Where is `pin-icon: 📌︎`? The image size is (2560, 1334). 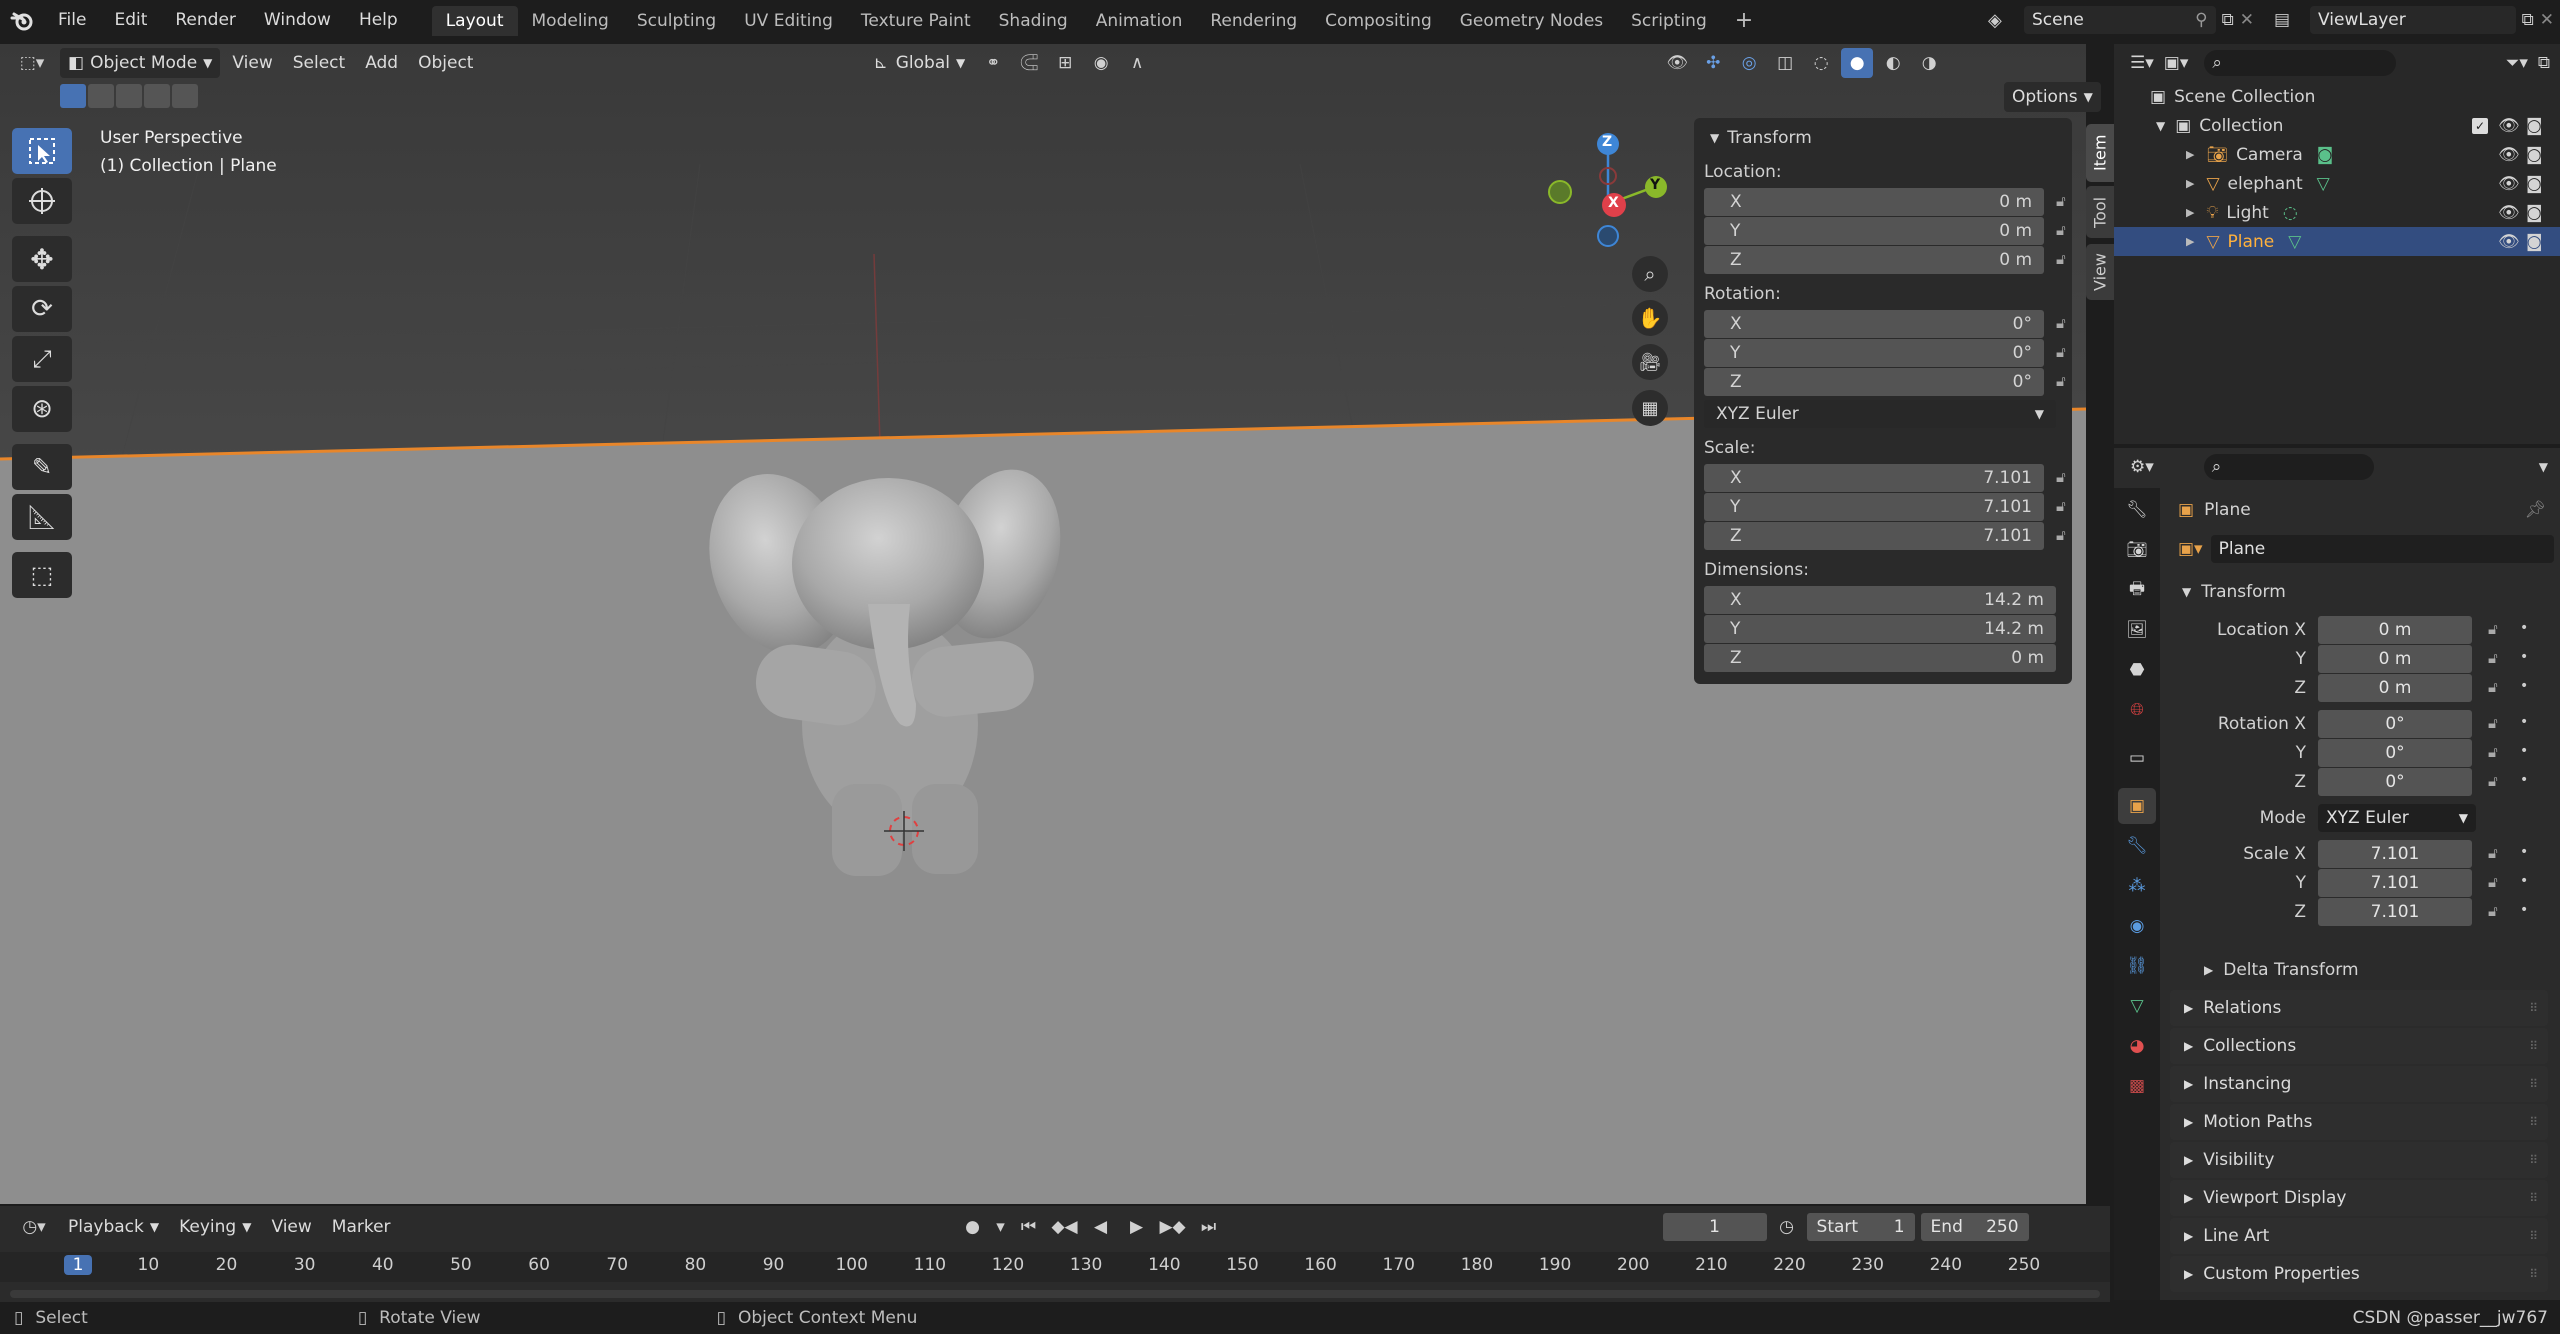
pin-icon: 📌︎ is located at coordinates (2535, 510).